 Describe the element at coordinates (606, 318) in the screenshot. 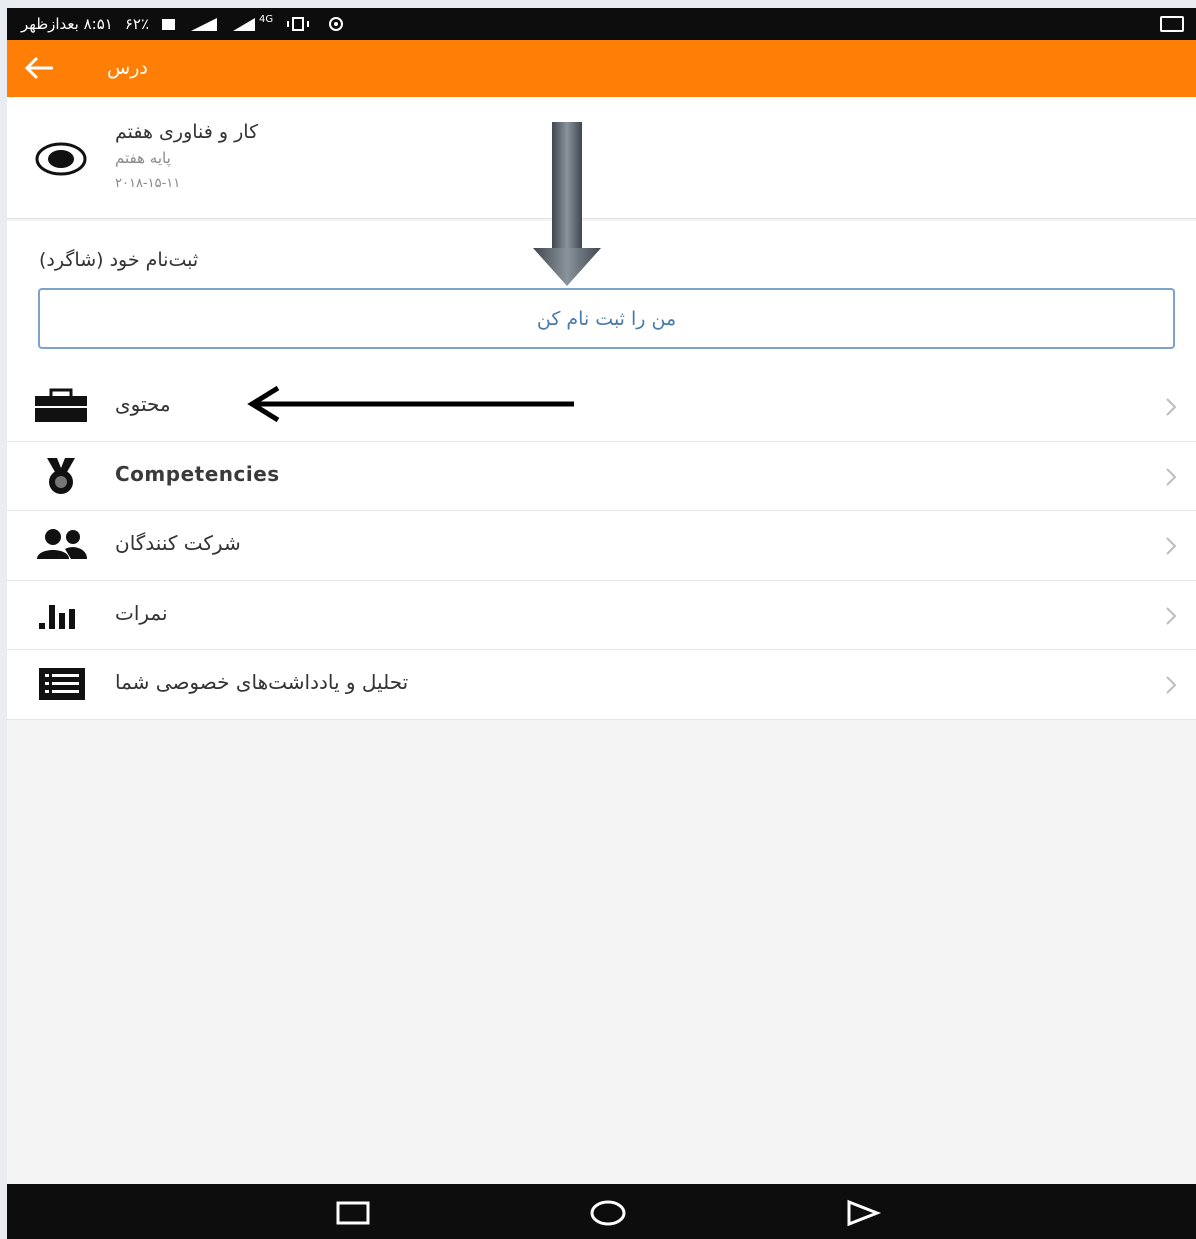

I see `enrol-me-button: من را ثبت نام کن` at that location.